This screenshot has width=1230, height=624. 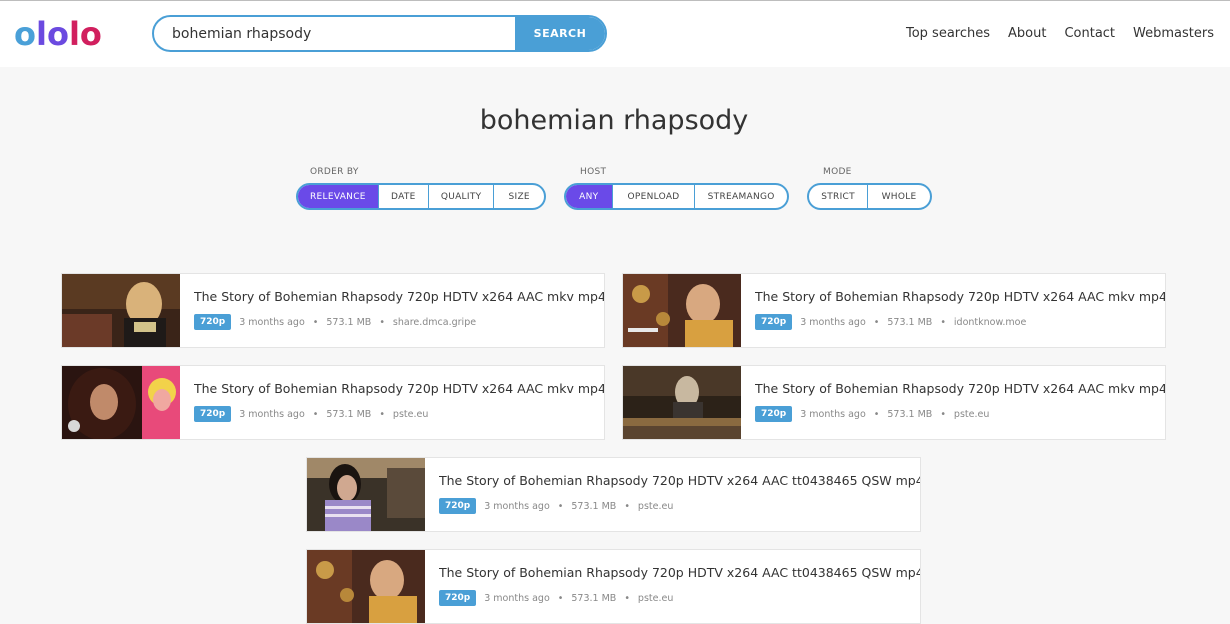 I want to click on order-quality-option: QUALITY, so click(x=462, y=196).